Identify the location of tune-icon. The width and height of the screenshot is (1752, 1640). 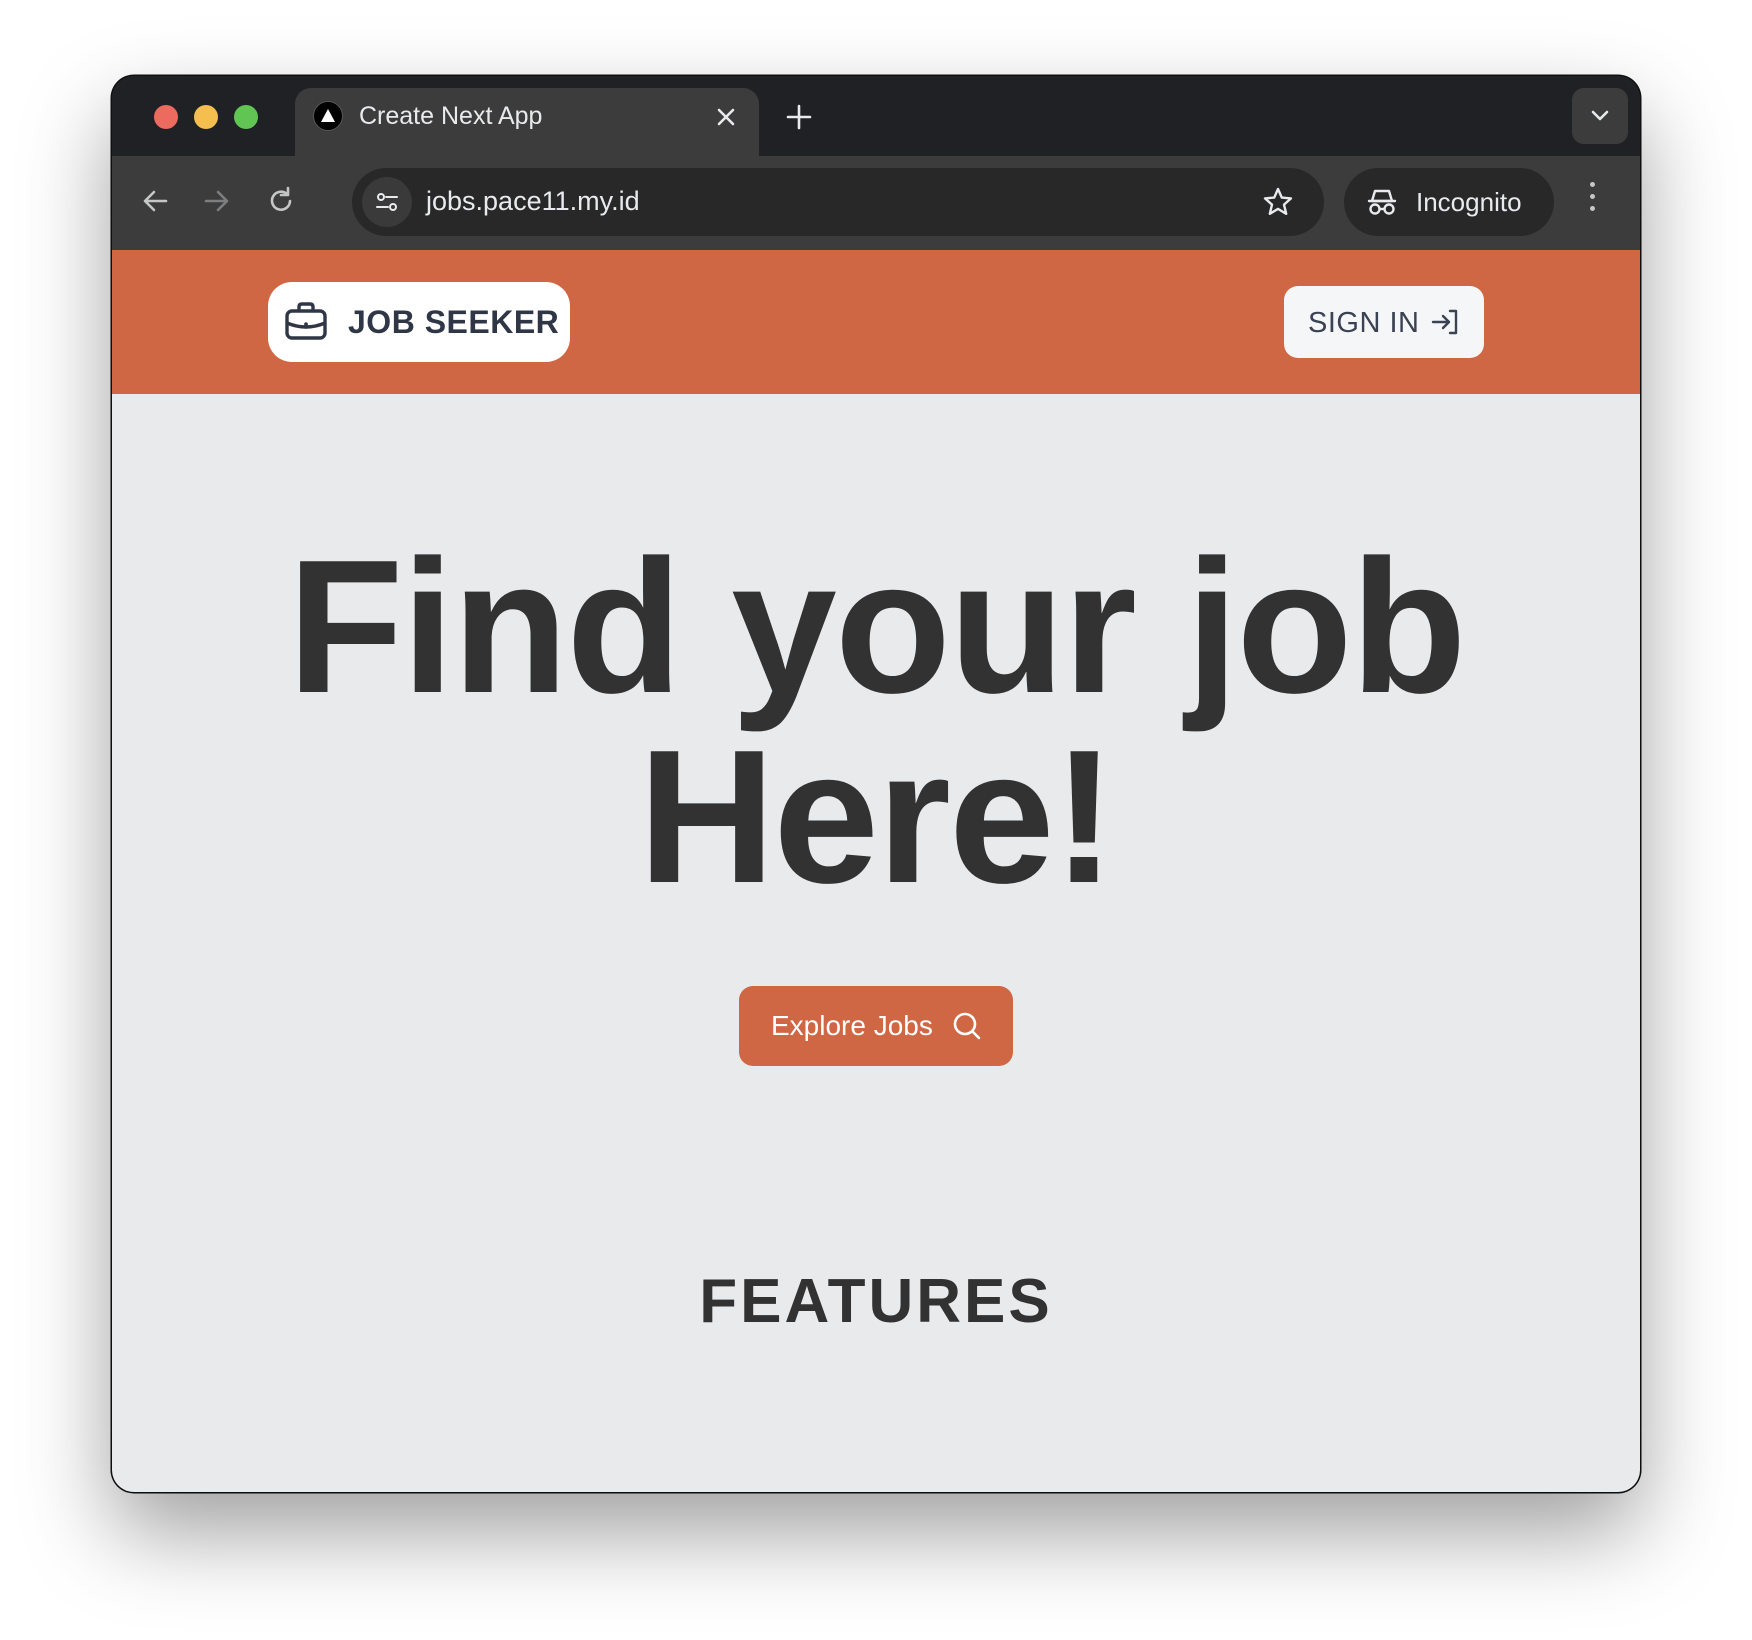
(387, 202).